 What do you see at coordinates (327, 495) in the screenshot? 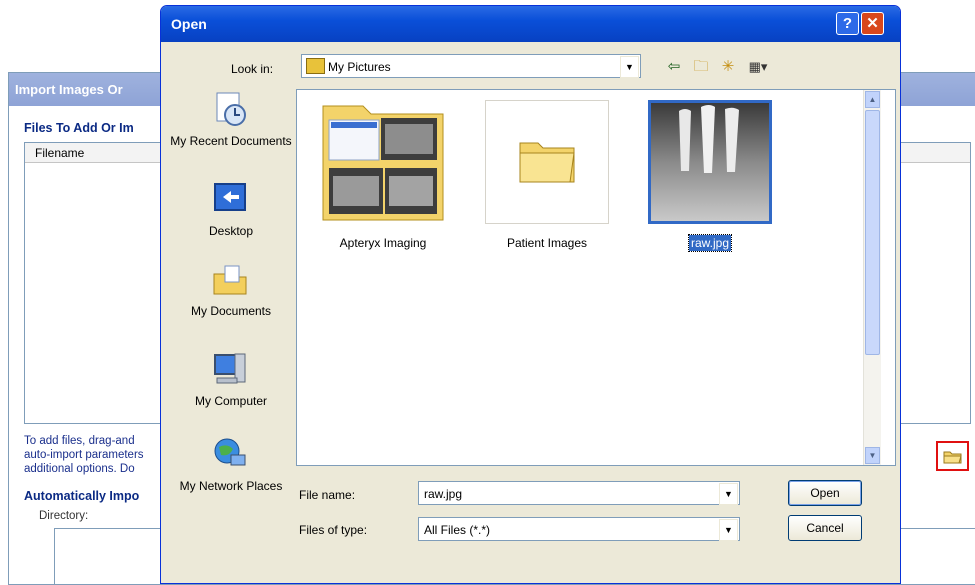
I see `file-name-label: File name:` at bounding box center [327, 495].